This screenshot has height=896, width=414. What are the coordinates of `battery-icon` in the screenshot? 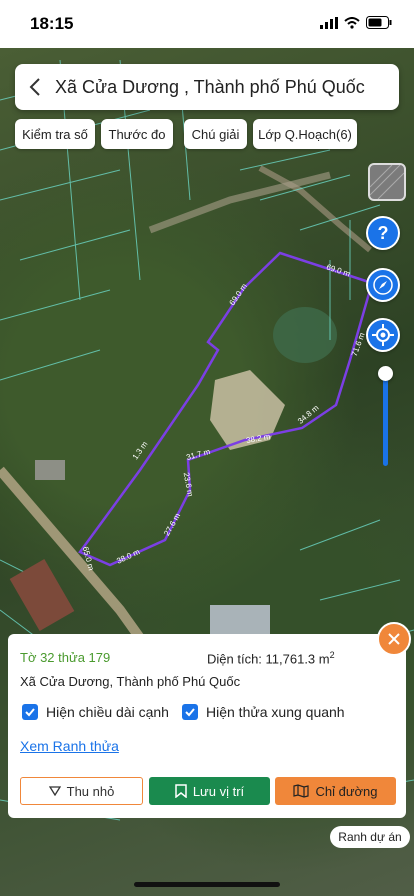 It's located at (379, 22).